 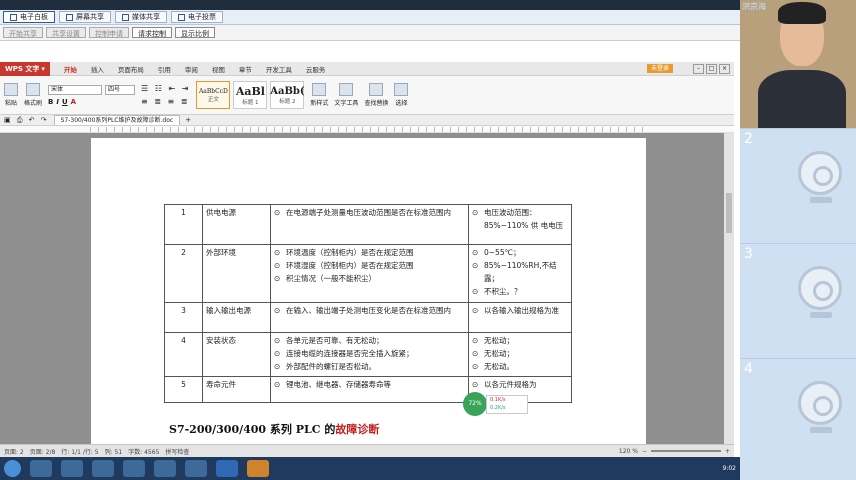 What do you see at coordinates (197, 17) in the screenshot?
I see `tab-voting: 电子投票` at bounding box center [197, 17].